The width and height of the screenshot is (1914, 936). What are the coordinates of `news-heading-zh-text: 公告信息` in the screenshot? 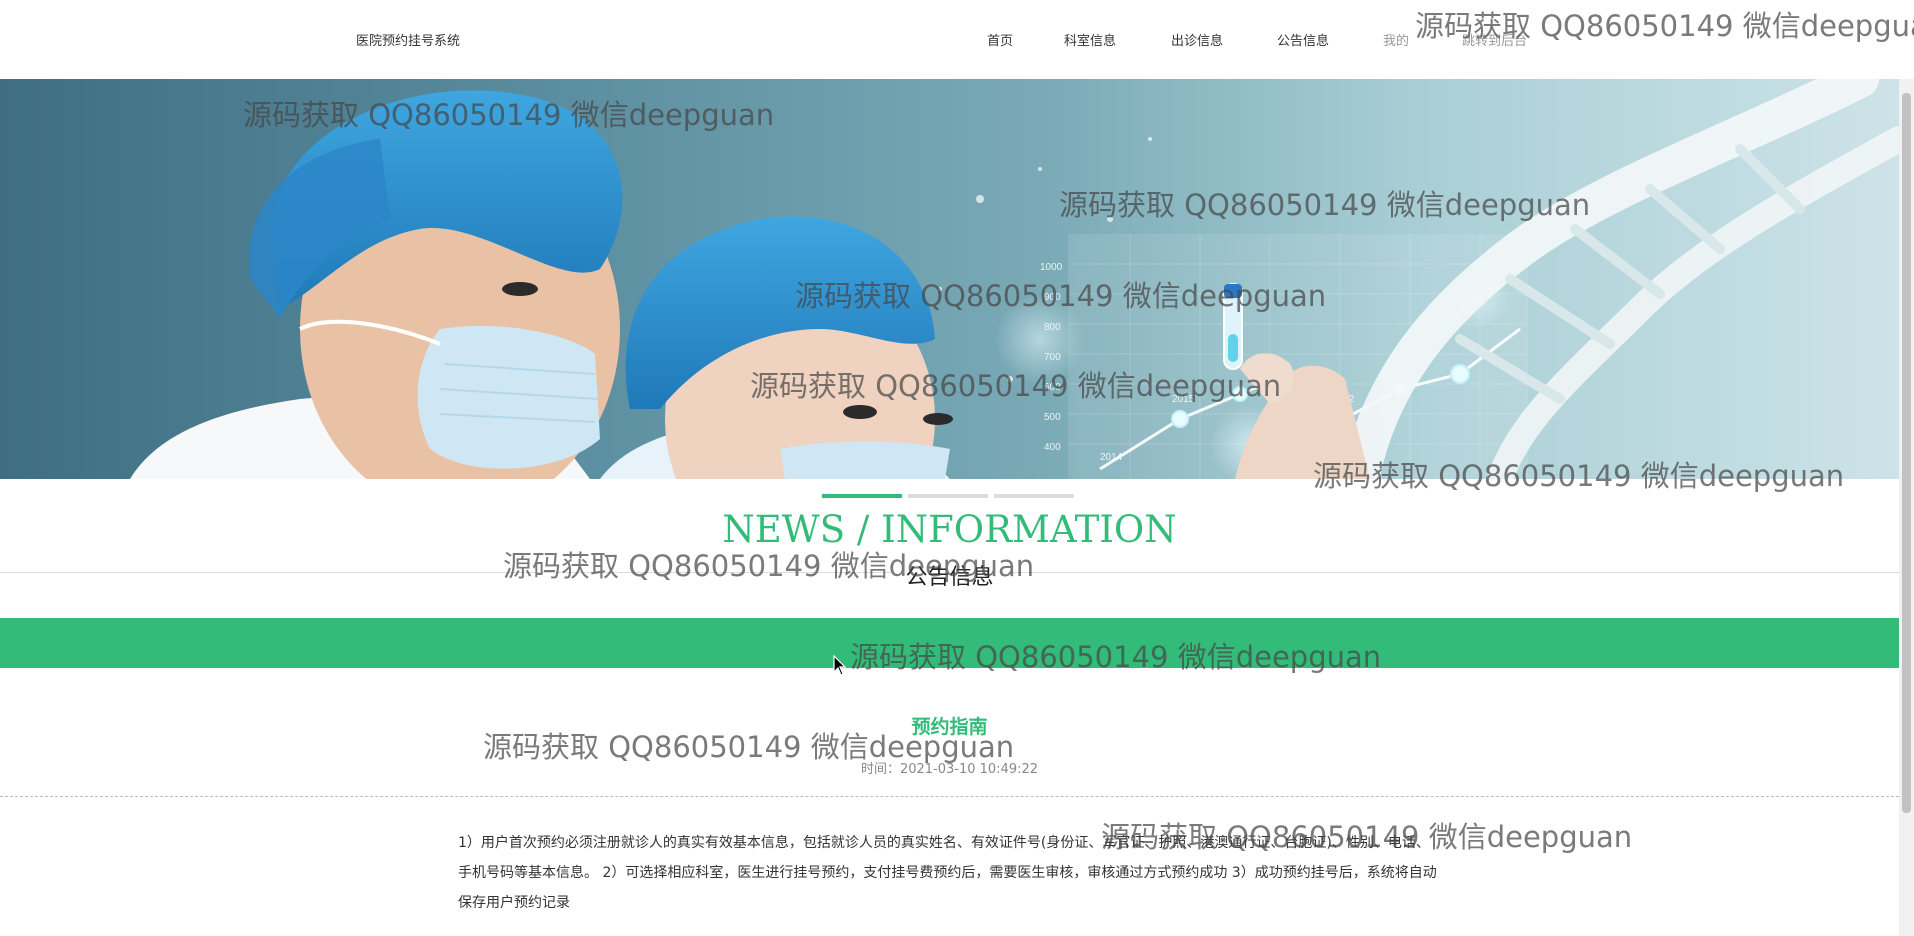 It's located at (949, 577).